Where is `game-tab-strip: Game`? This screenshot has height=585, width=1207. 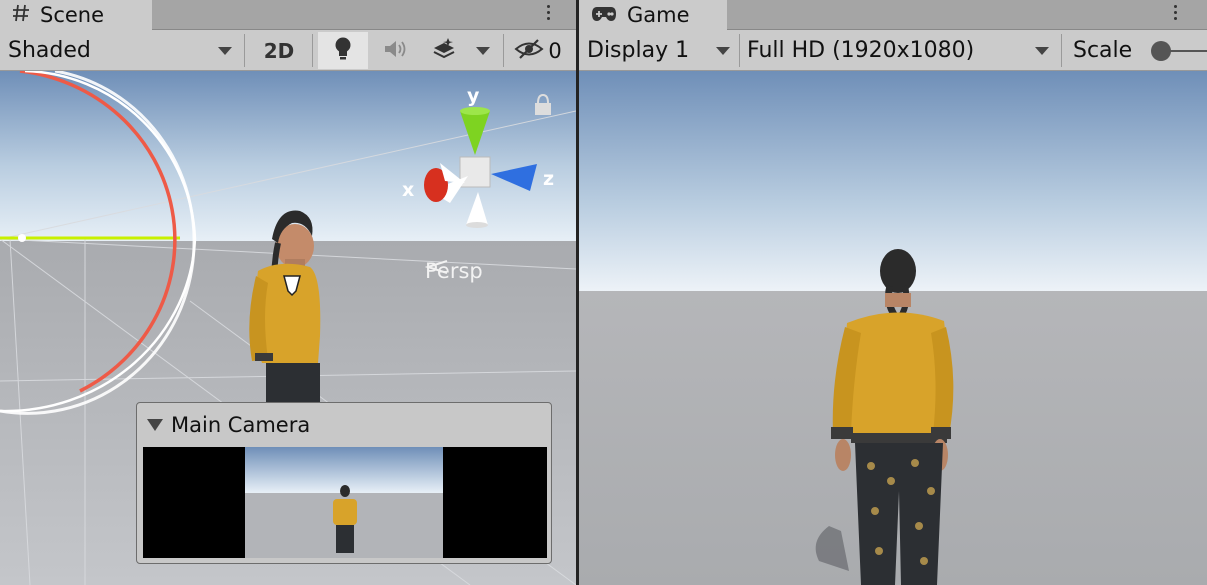 game-tab-strip: Game is located at coordinates (893, 15).